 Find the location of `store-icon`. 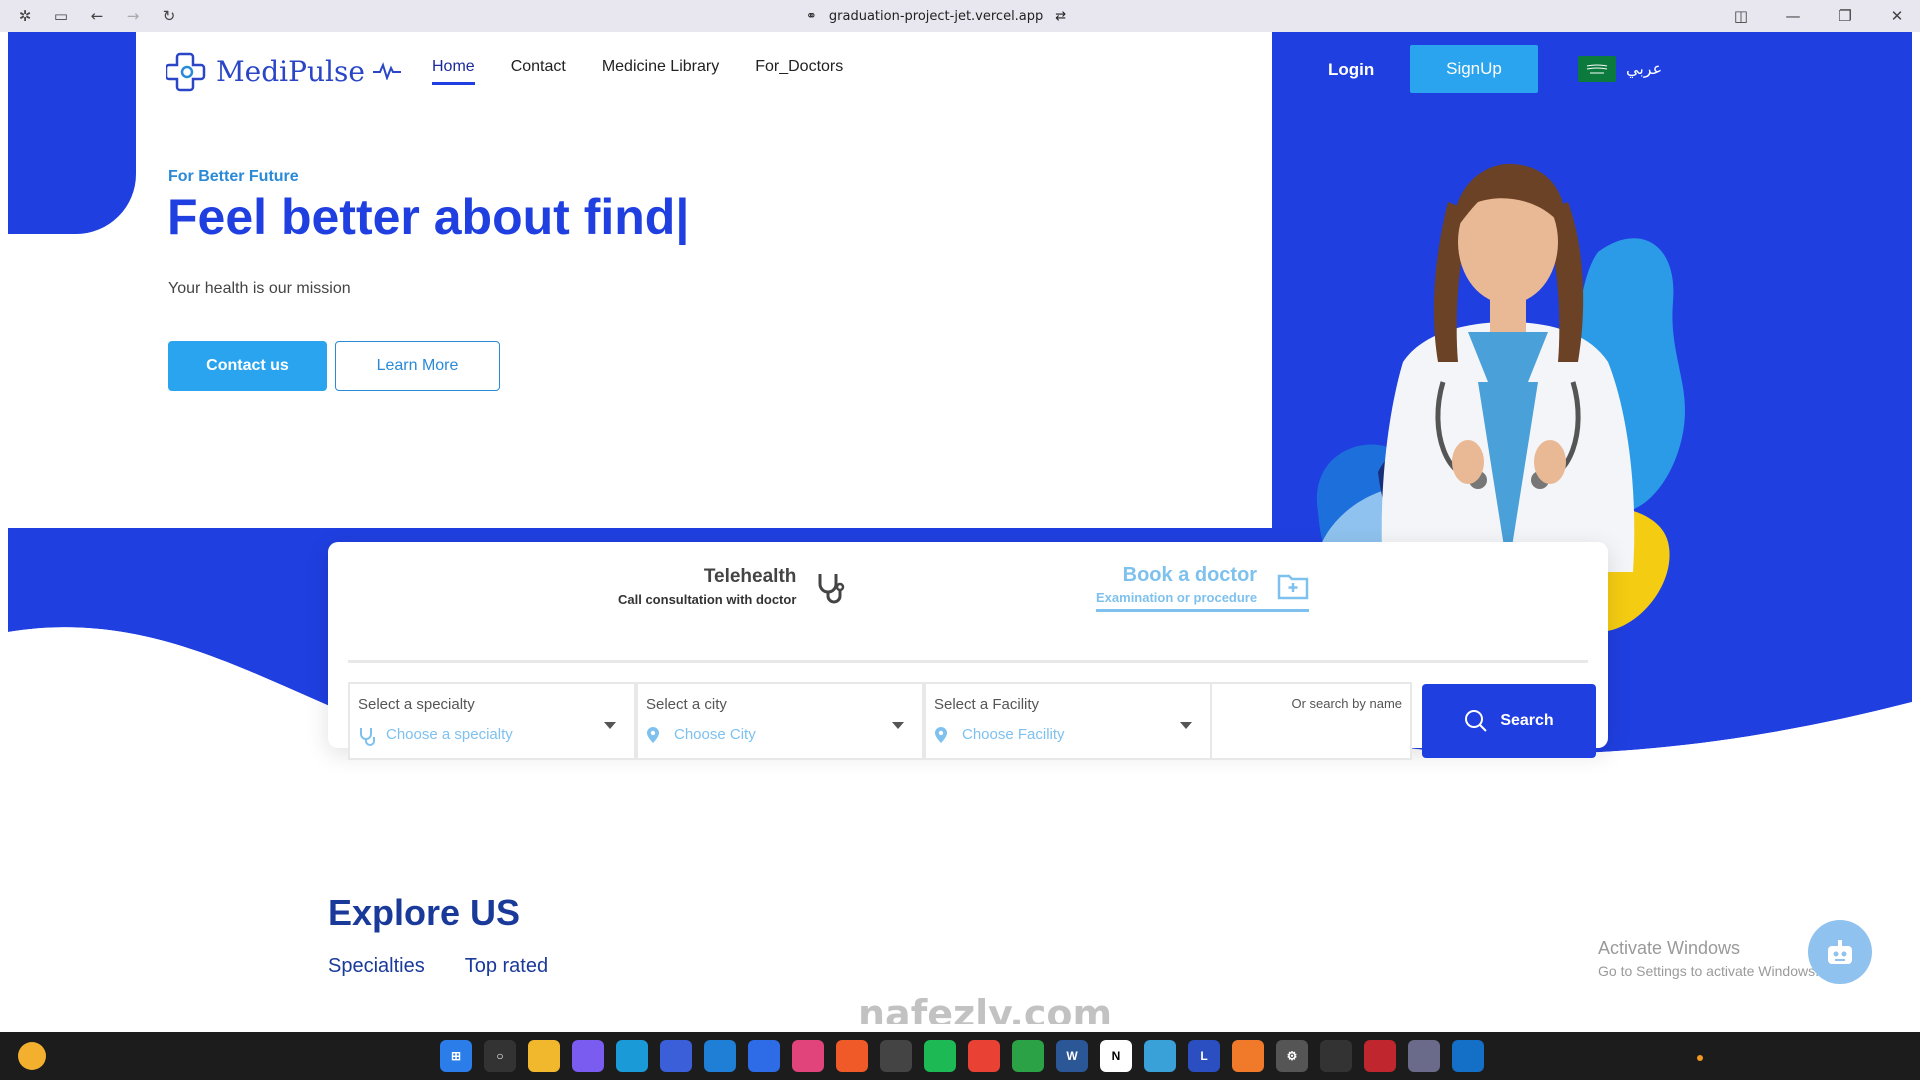

store-icon is located at coordinates (676, 1056).